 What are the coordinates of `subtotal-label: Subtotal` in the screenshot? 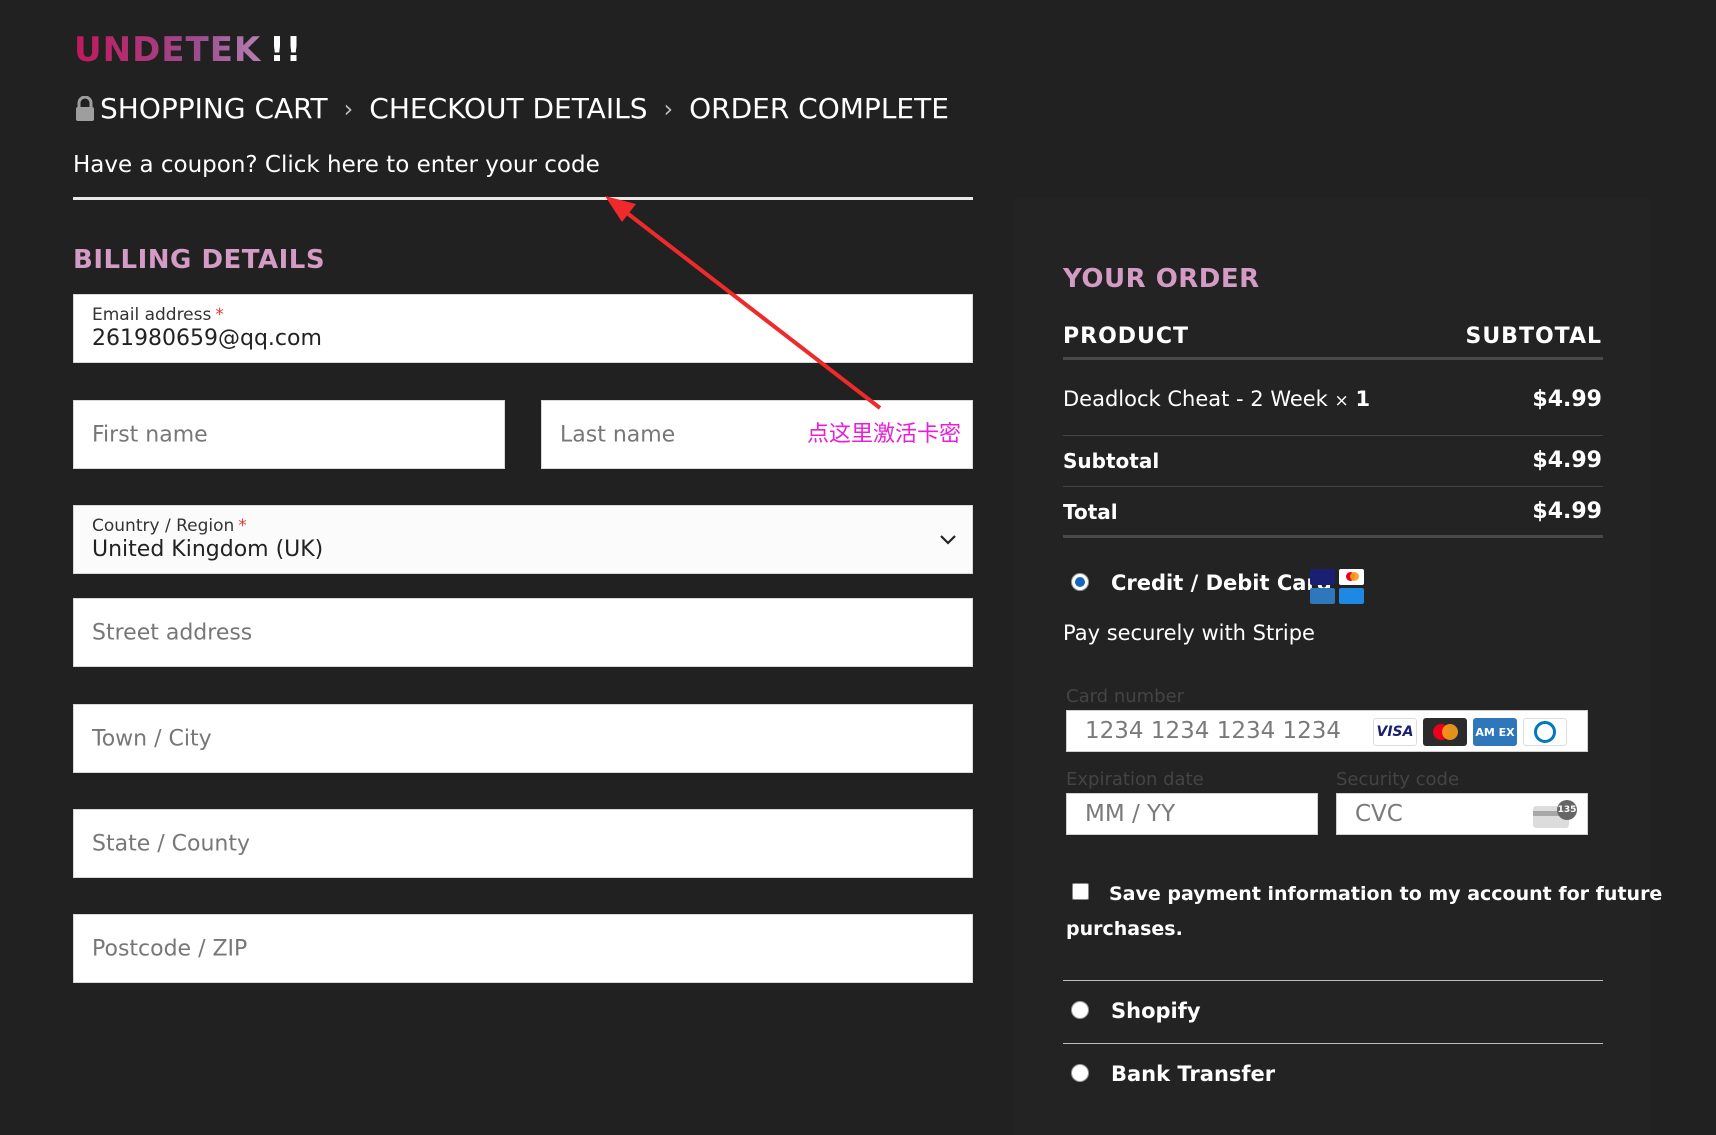 It's located at (1111, 461).